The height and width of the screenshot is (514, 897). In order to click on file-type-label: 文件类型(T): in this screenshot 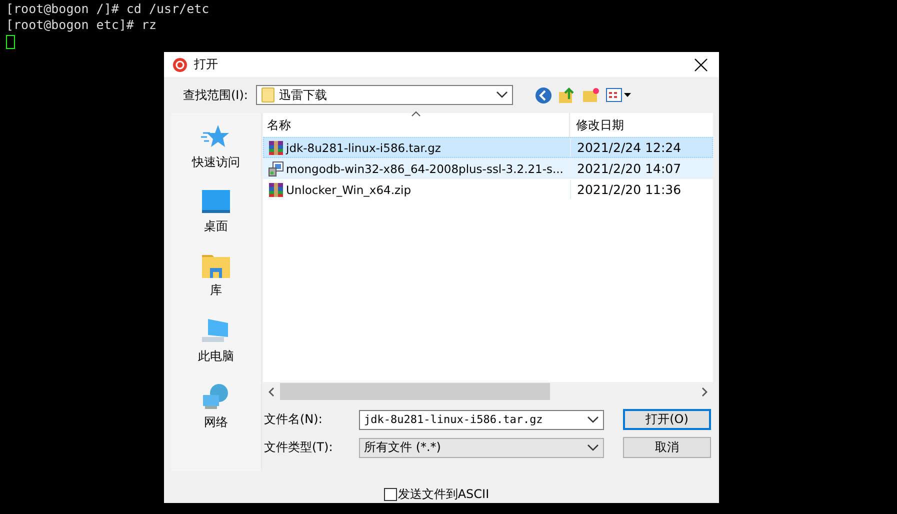, I will do `click(299, 447)`.